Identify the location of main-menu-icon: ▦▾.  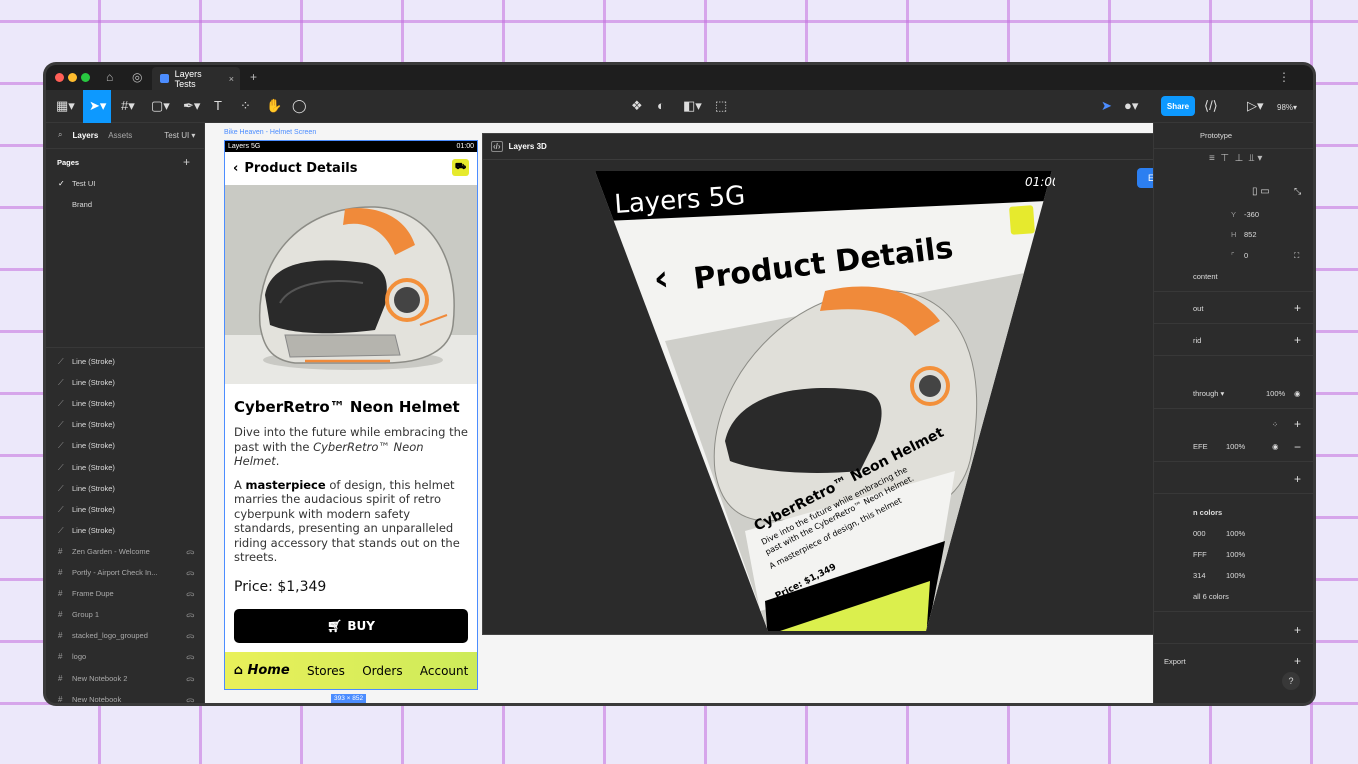
(65, 106).